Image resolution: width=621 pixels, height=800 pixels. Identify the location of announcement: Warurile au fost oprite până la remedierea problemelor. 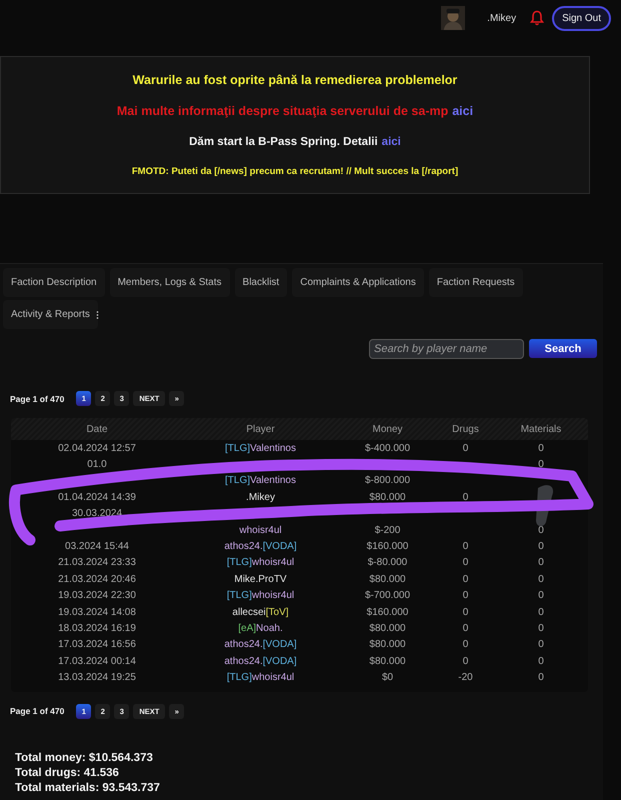
(295, 80).